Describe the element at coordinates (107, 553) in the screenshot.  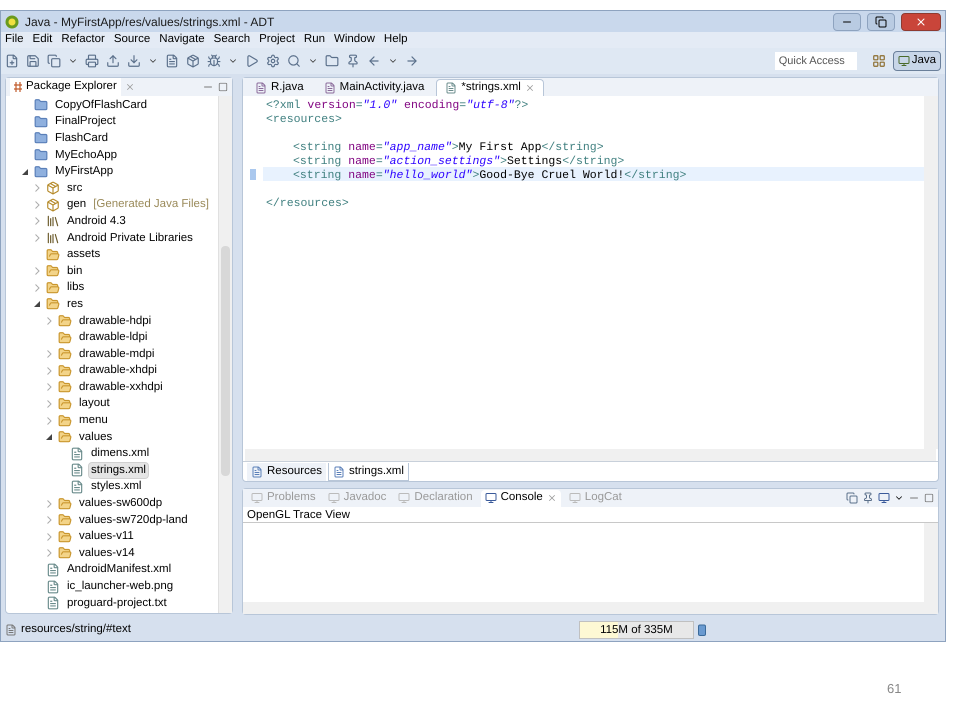
I see `tree-item: values-v14` at that location.